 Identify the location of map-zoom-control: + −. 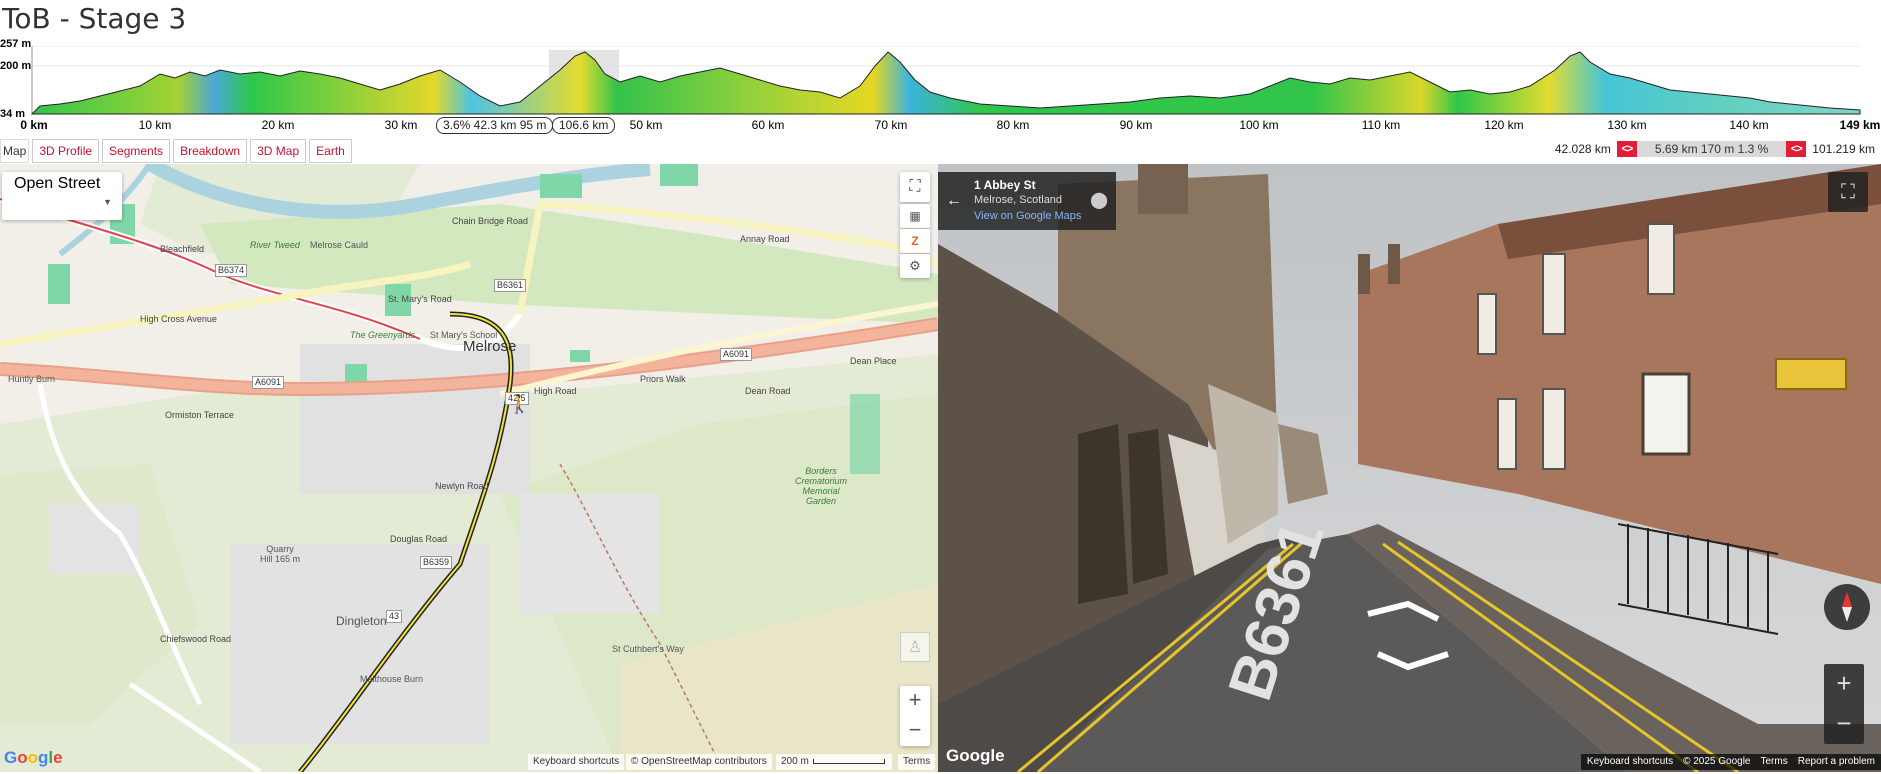
(915, 716).